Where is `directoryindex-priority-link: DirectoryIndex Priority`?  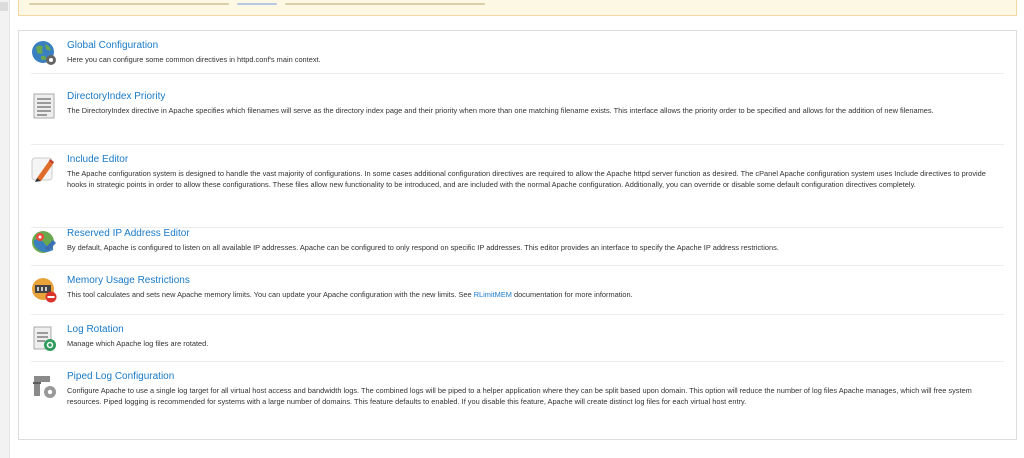
directoryindex-priority-link: DirectoryIndex Priority is located at coordinates (535, 97).